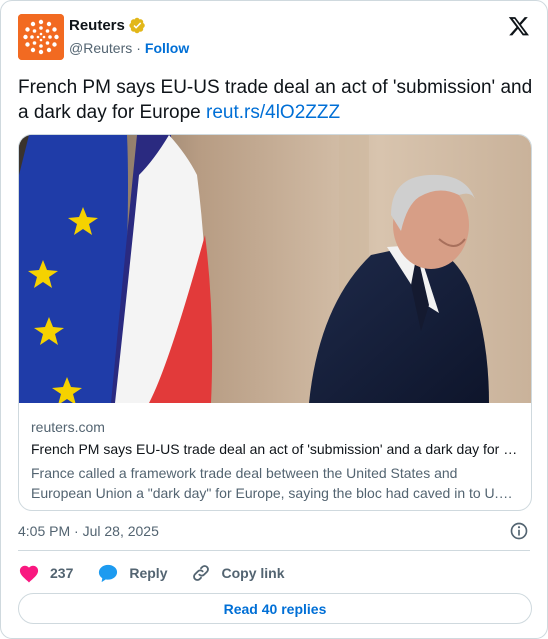 The image size is (548, 639). I want to click on link-card-domain: reuters.com, so click(68, 427).